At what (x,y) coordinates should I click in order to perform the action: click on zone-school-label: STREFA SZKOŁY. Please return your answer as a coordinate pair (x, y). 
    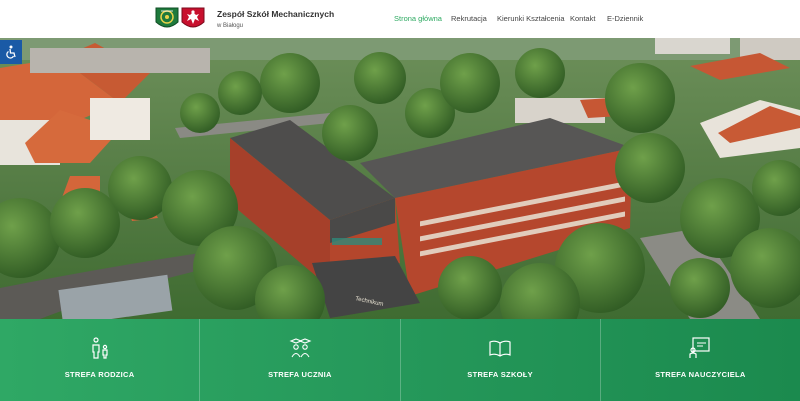
    Looking at the image, I should click on (500, 374).